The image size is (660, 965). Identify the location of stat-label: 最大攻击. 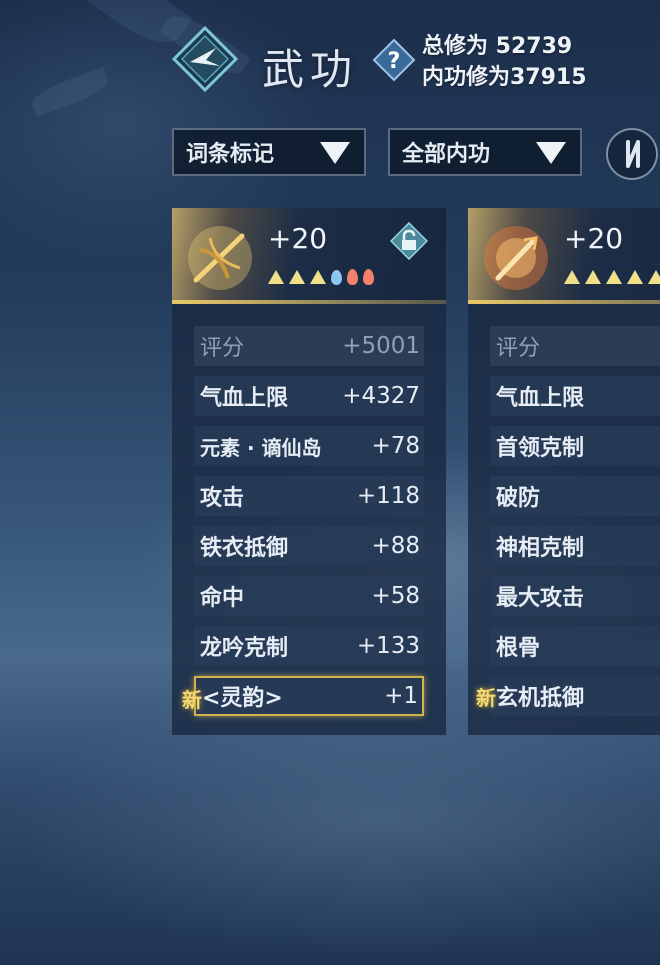
(540, 598).